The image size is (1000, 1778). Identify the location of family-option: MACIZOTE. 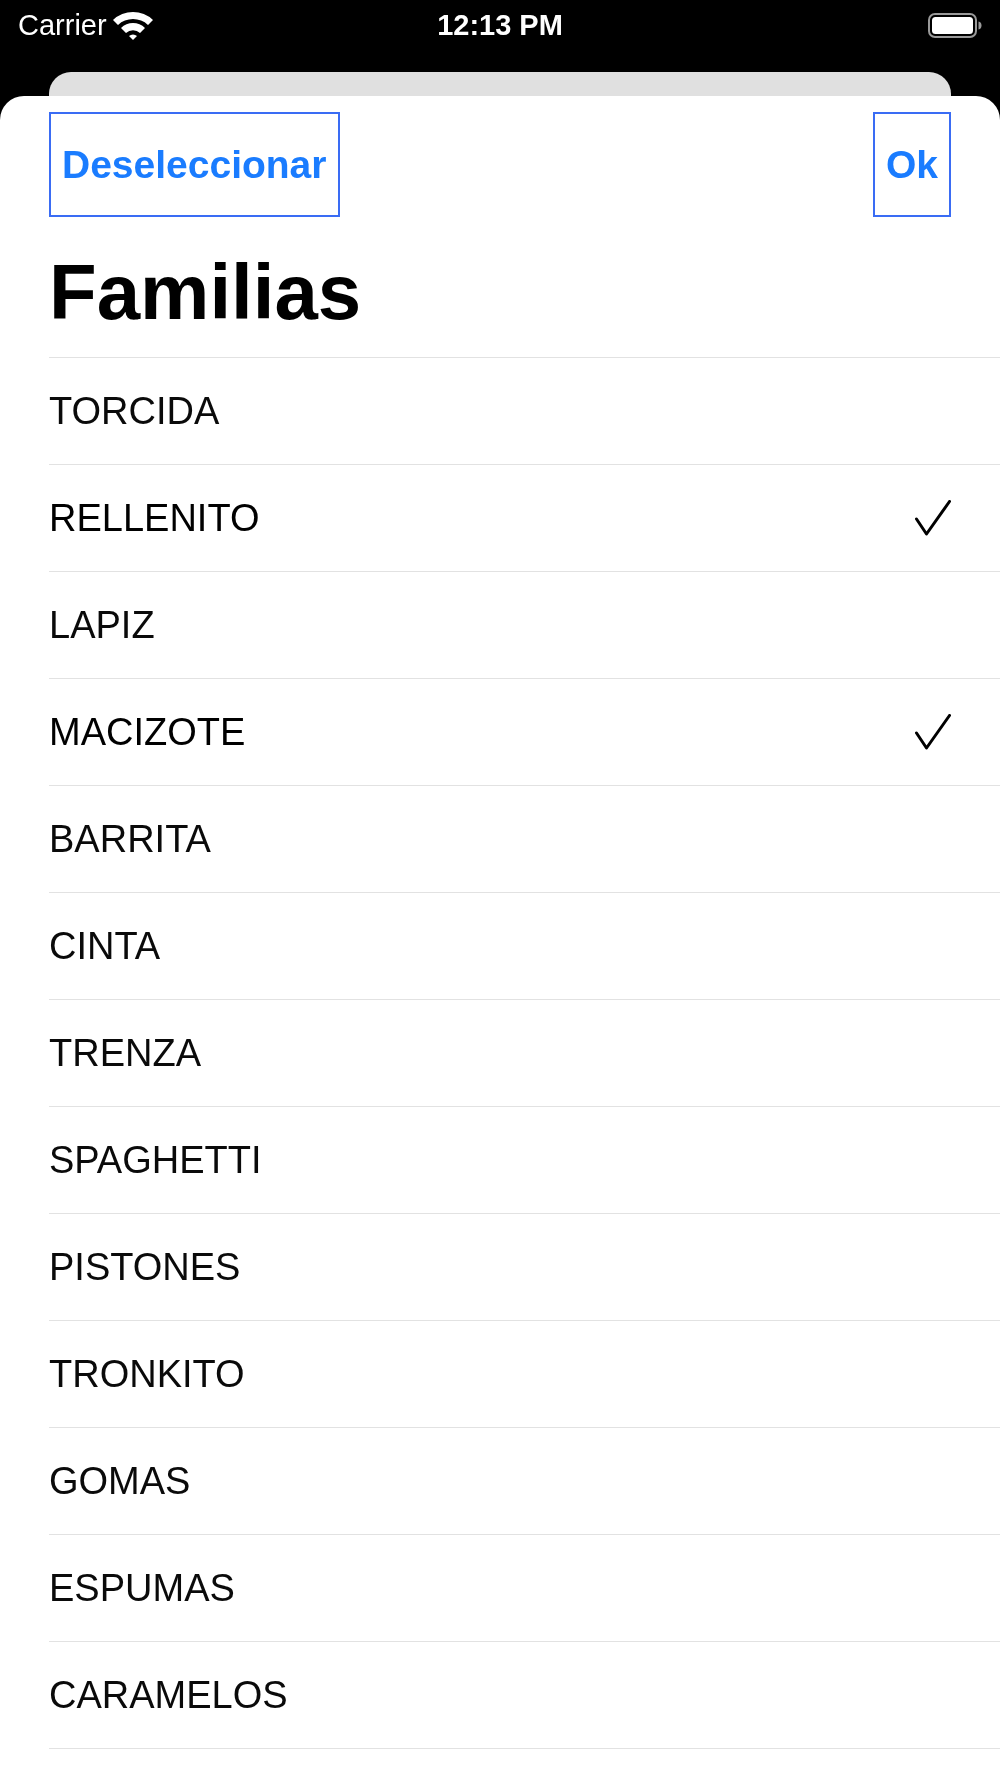
(524, 732).